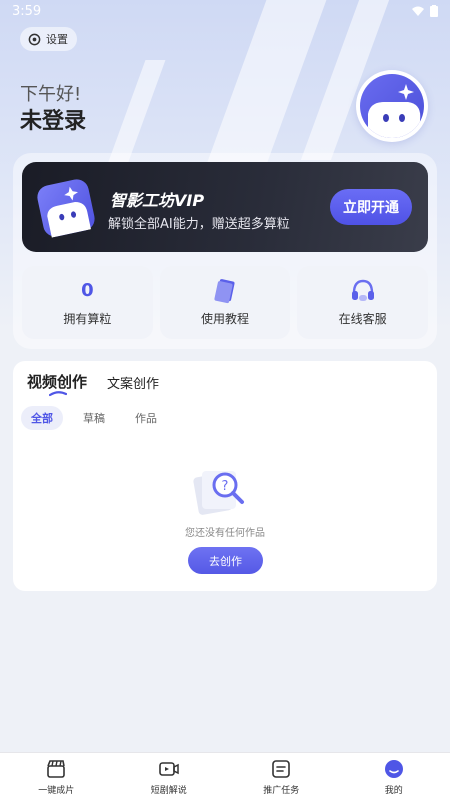 The height and width of the screenshot is (800, 450). Describe the element at coordinates (371, 207) in the screenshot. I see `vip-activate-button: 立即开通` at that location.